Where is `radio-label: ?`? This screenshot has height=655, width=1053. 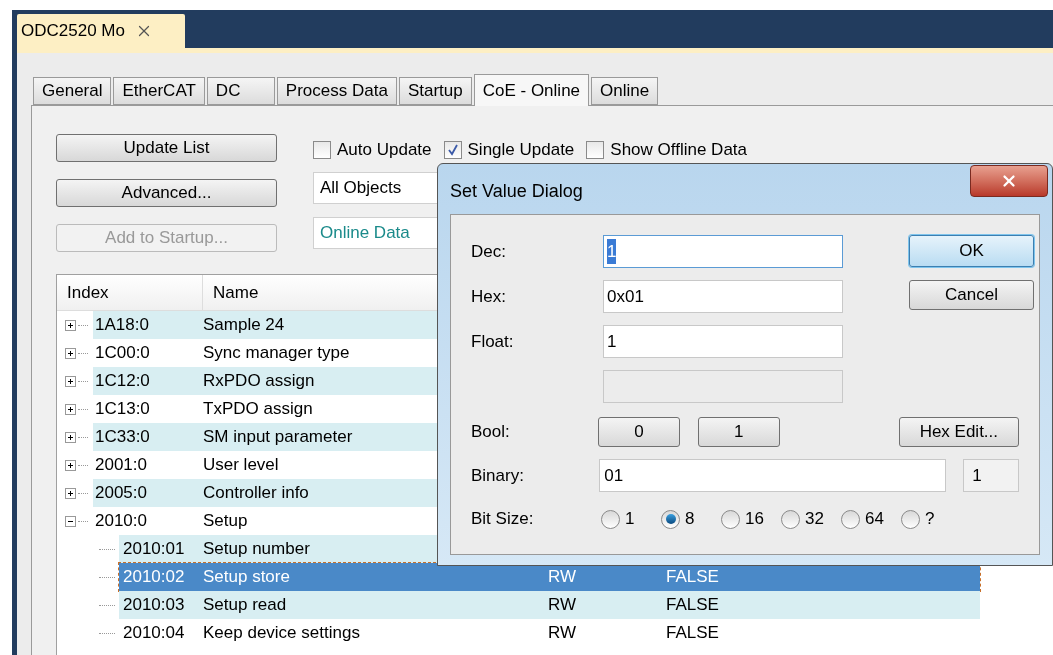 radio-label: ? is located at coordinates (930, 519).